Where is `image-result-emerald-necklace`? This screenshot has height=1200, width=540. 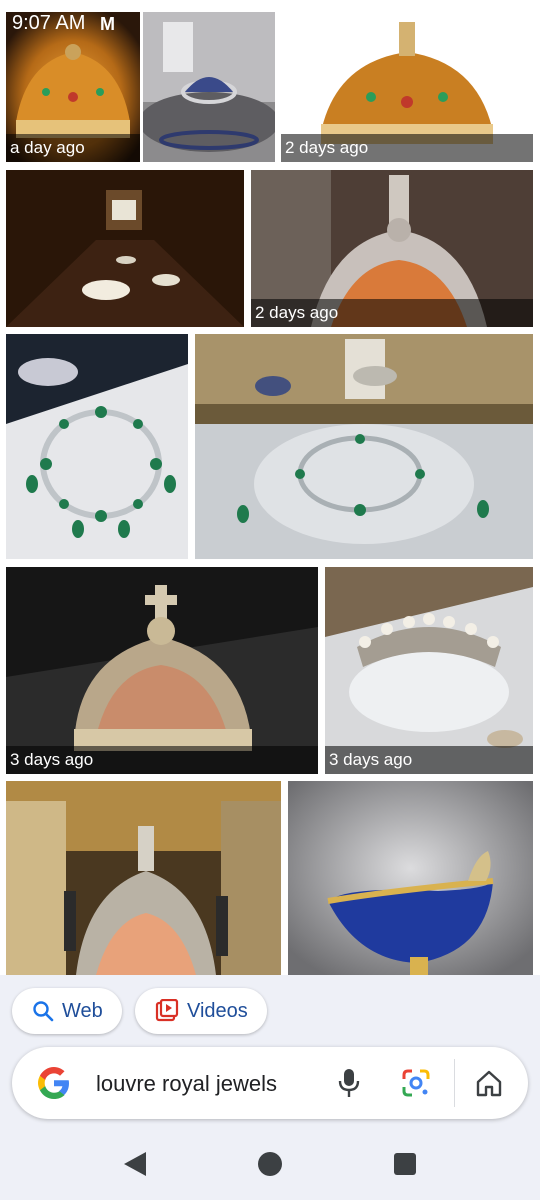
image-result-emerald-necklace is located at coordinates (97, 446).